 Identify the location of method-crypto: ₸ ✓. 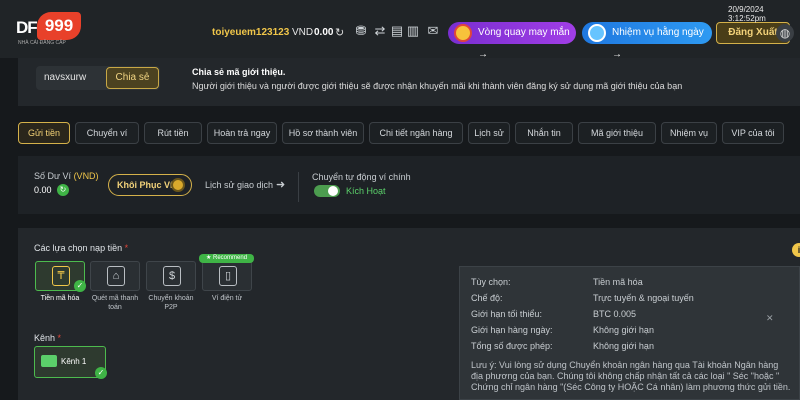
(60, 276).